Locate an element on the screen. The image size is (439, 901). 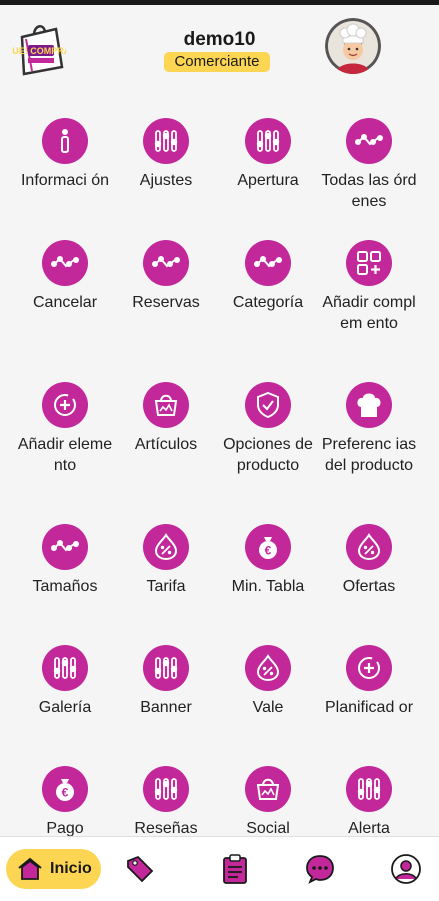
menu-item: Artículos is located at coordinates (166, 418).